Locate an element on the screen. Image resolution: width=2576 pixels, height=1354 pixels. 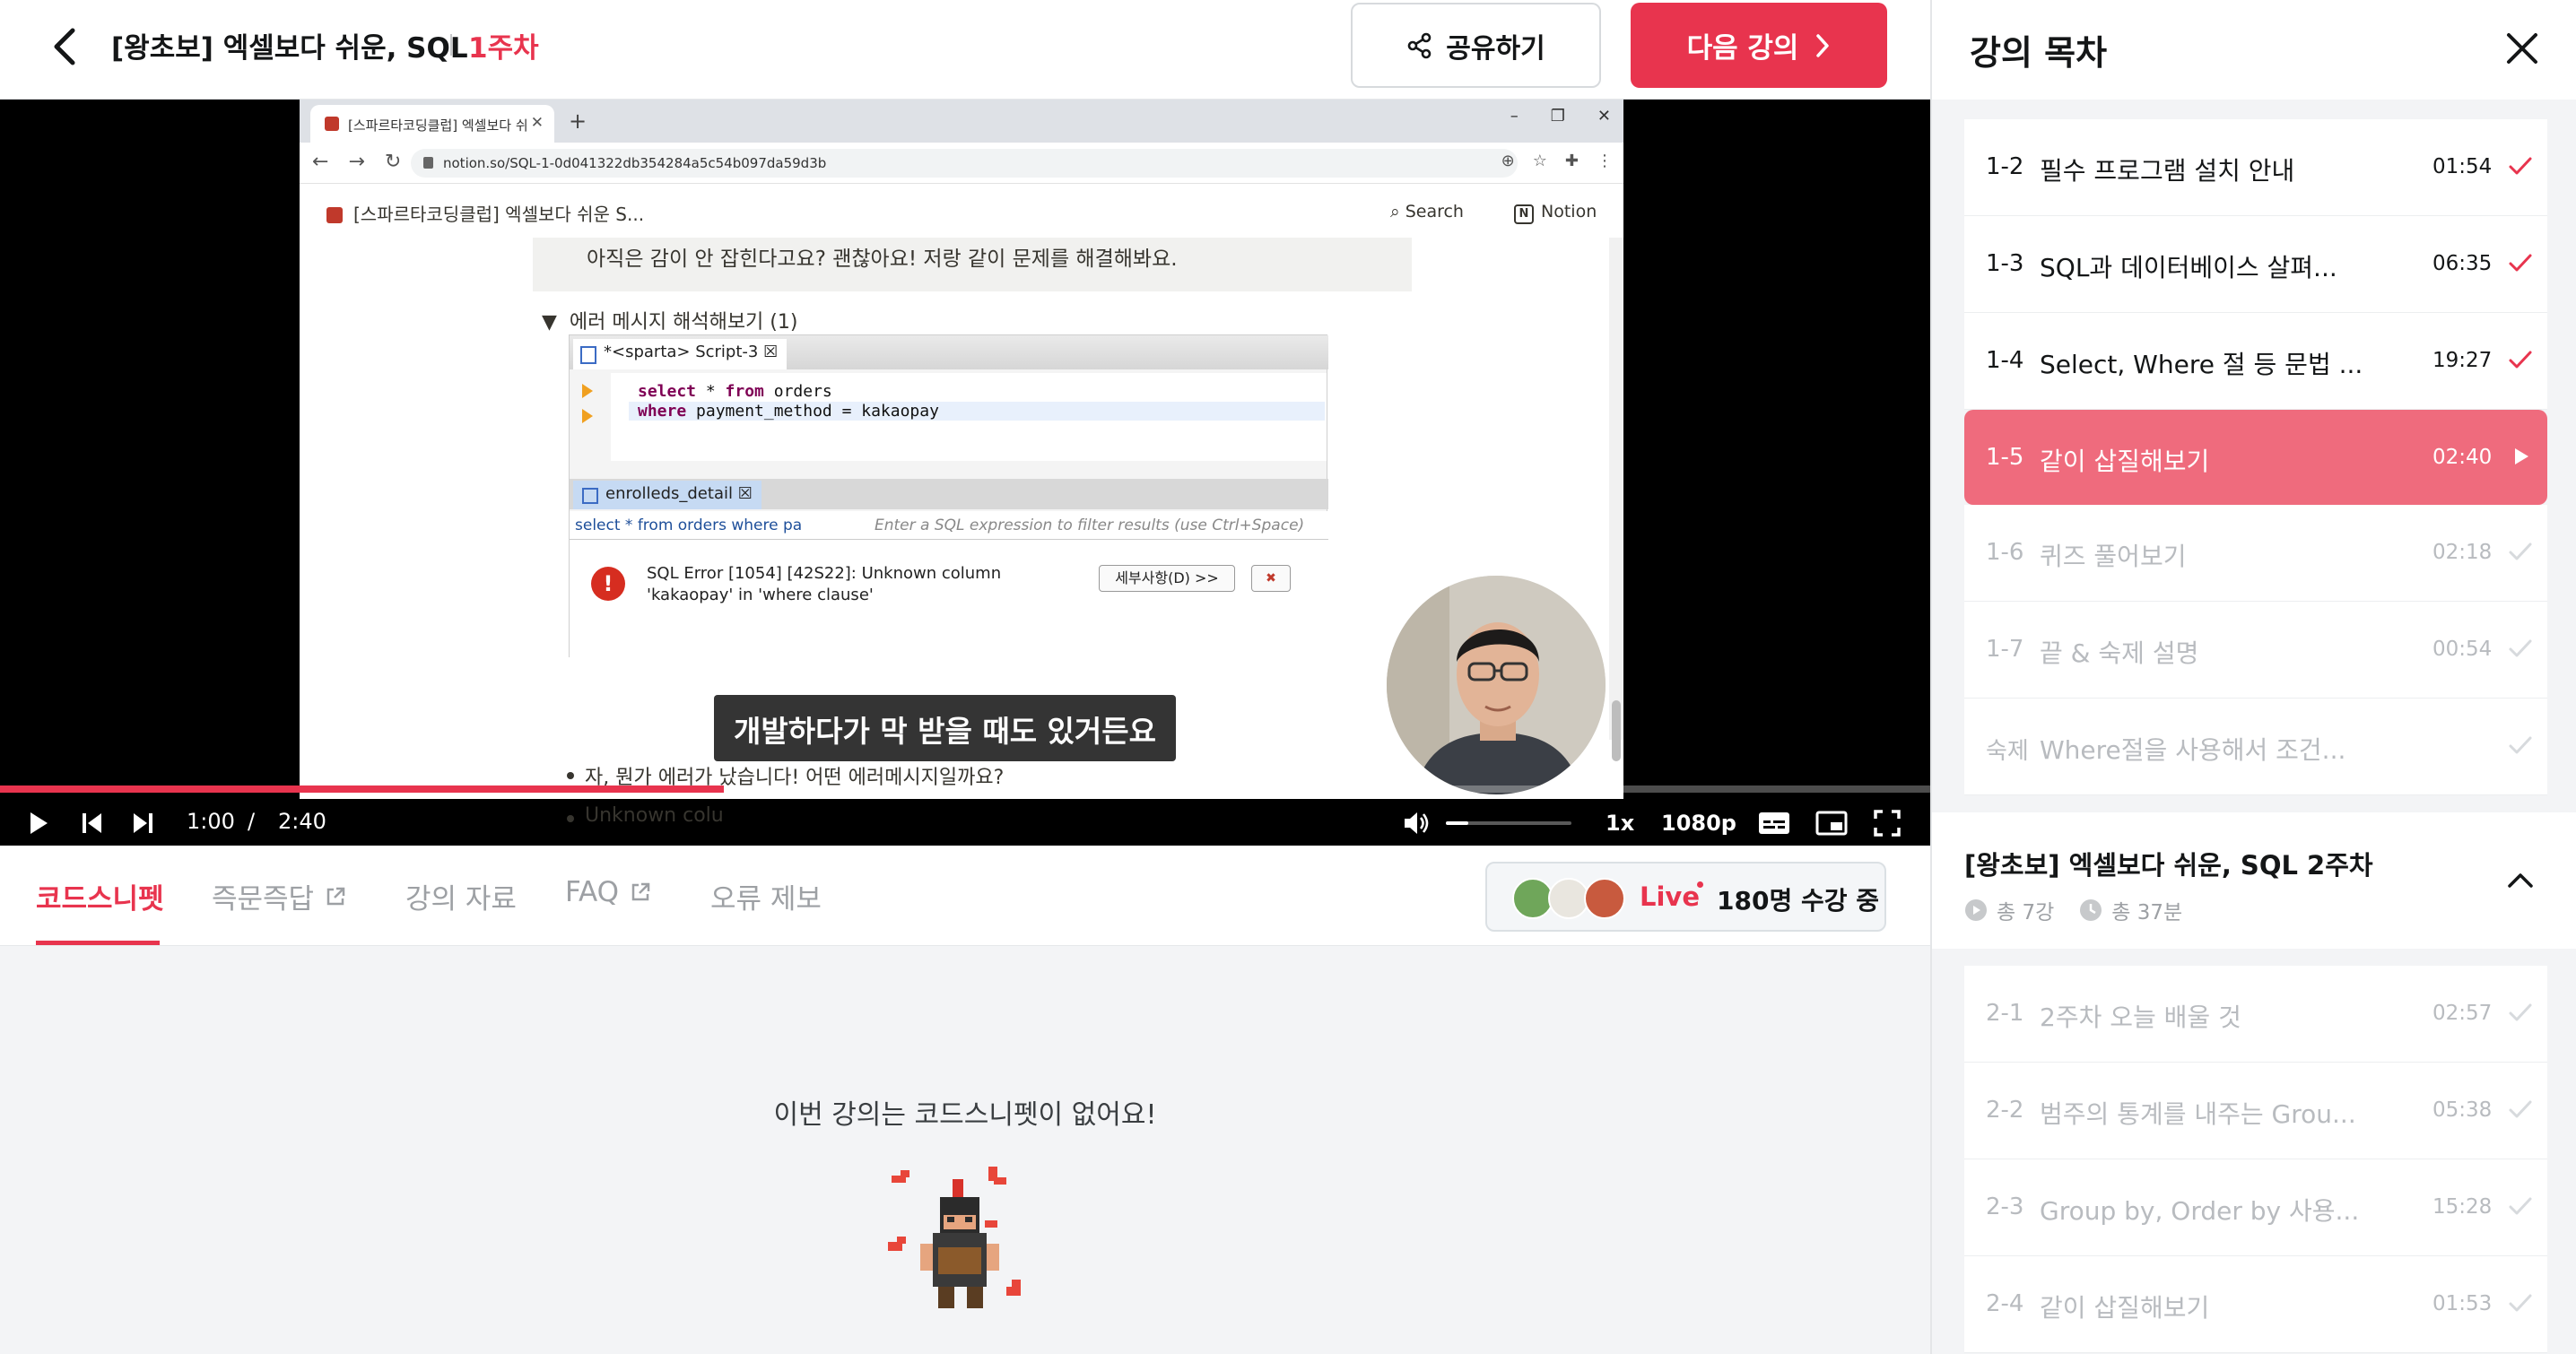
tab-label: 코드스니펫 is located at coordinates (100, 900).